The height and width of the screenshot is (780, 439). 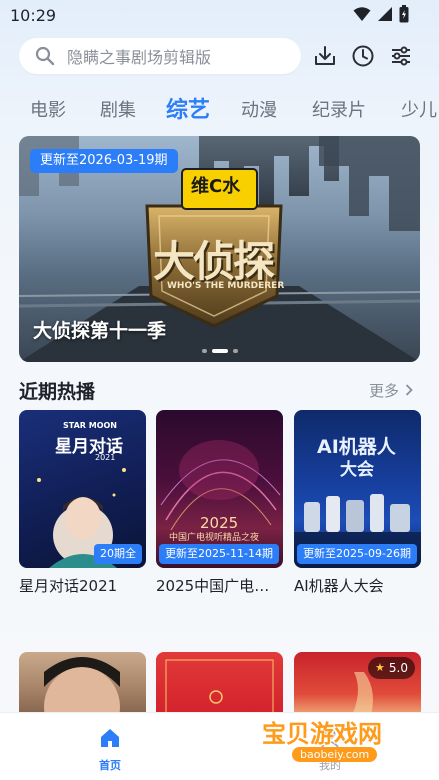 I want to click on search-input: 隐瞒之事剧场剪辑版, so click(x=160, y=56).